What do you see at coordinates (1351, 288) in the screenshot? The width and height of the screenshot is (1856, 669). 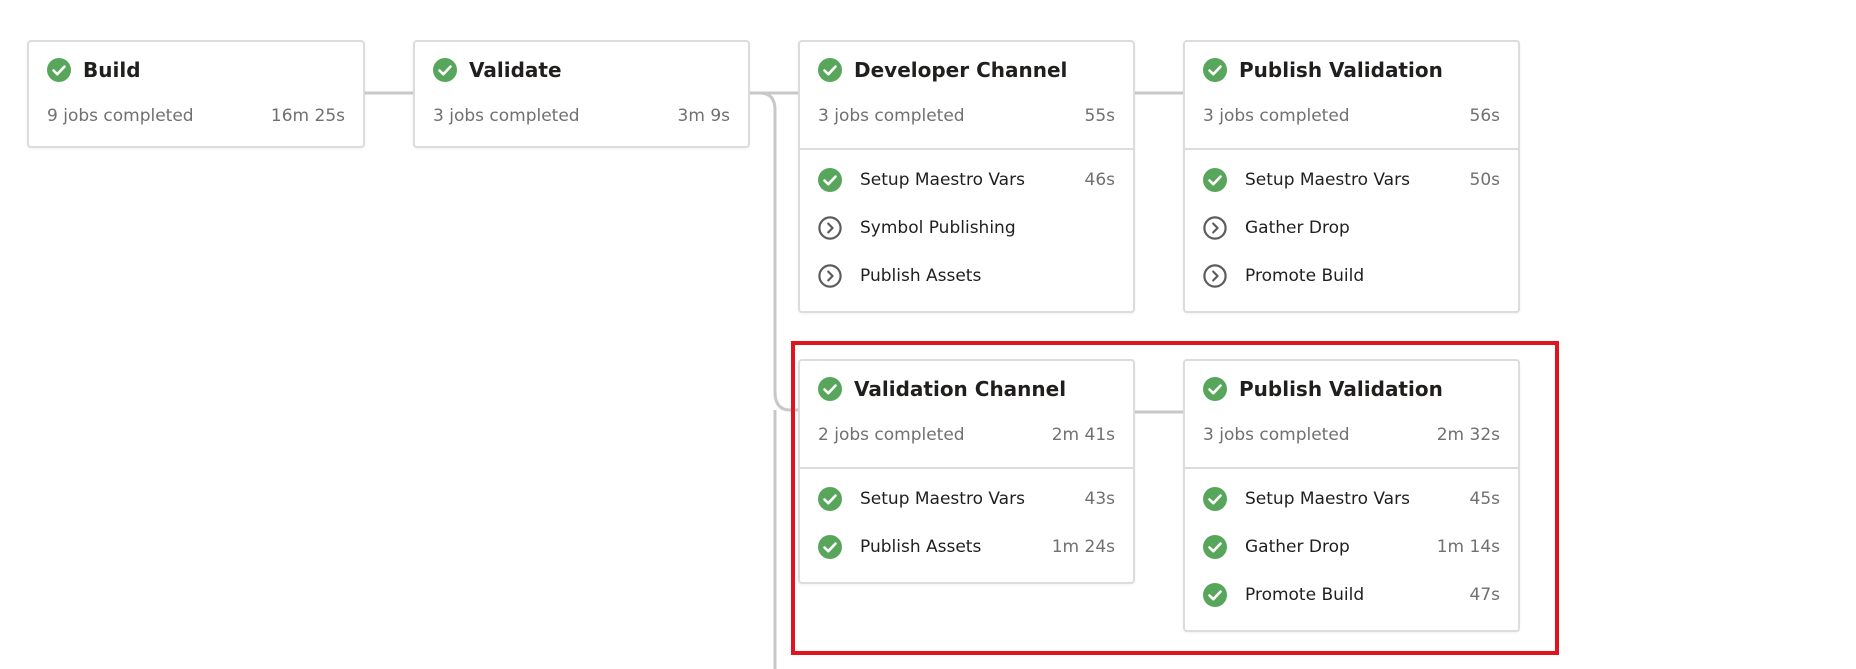 I see `job-row-promote-build: Promote Build` at bounding box center [1351, 288].